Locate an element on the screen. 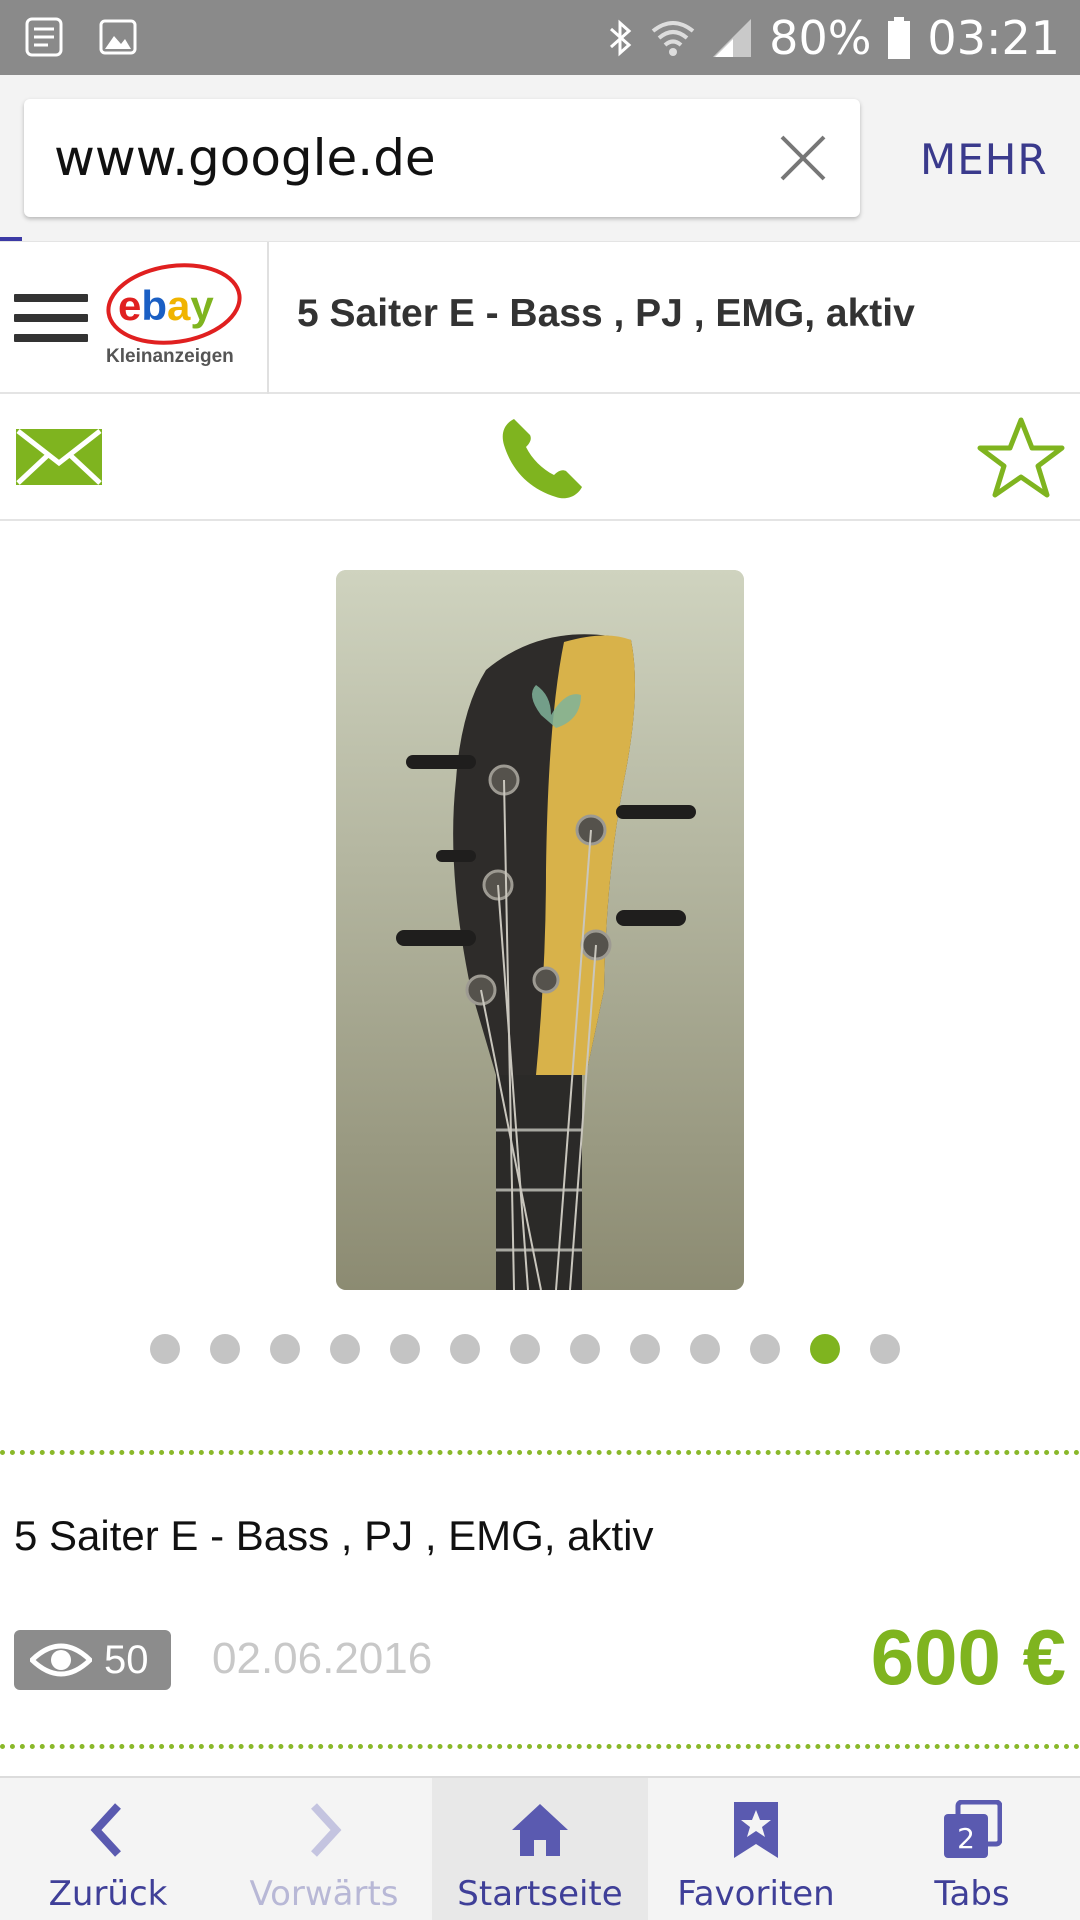 The image size is (1080, 1920). chevron-left-icon is located at coordinates (105, 1830).